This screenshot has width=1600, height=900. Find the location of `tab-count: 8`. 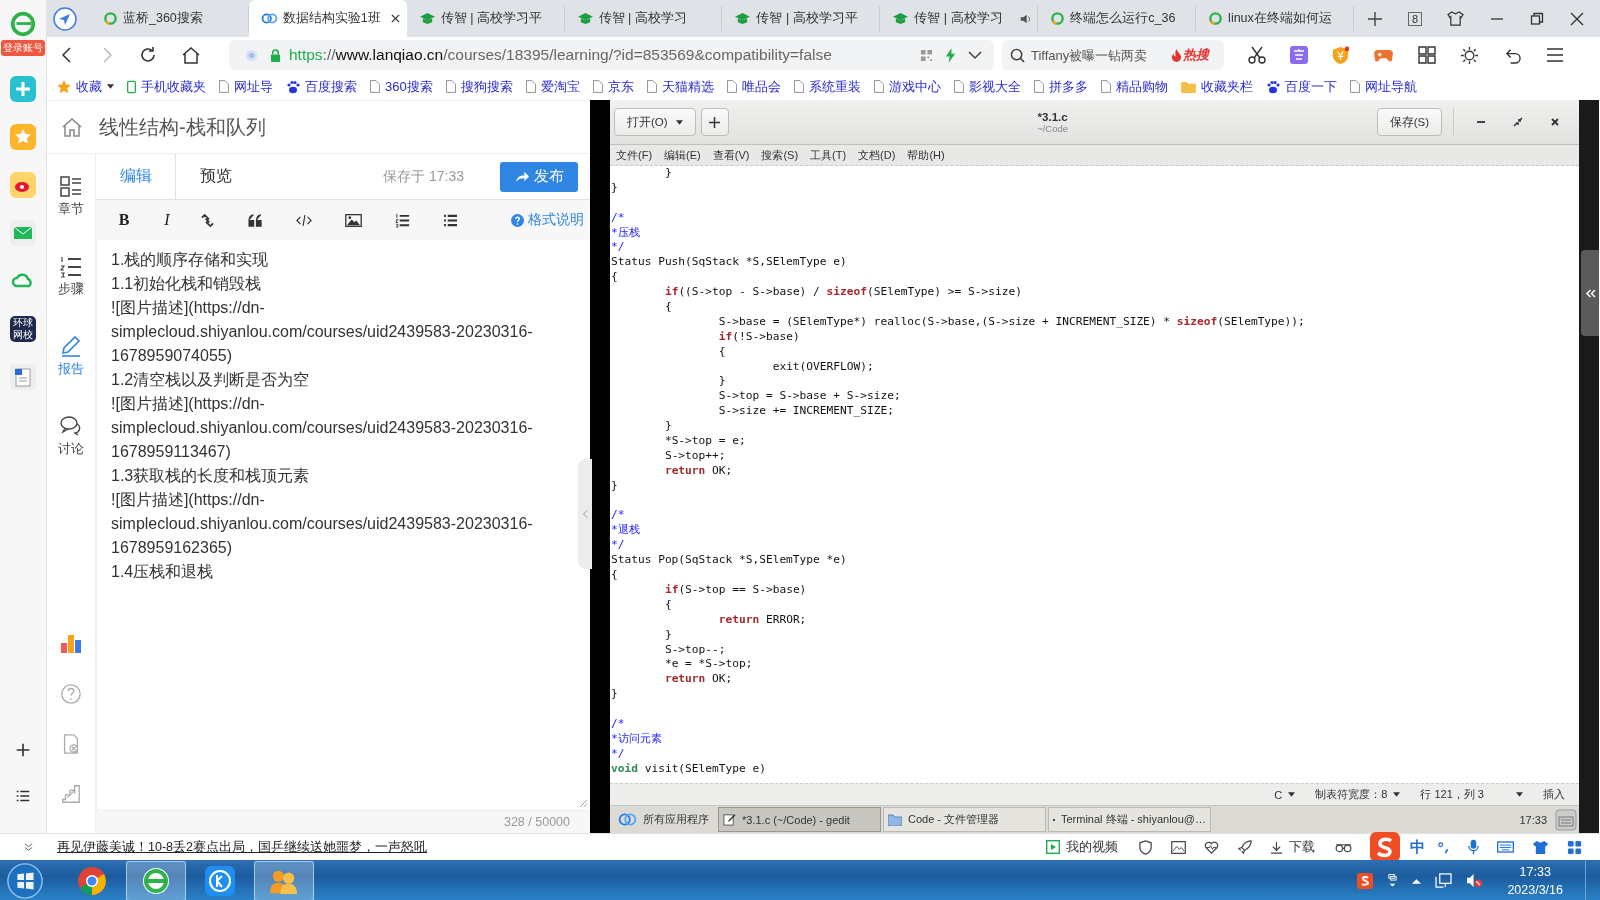

tab-count: 8 is located at coordinates (1415, 18).